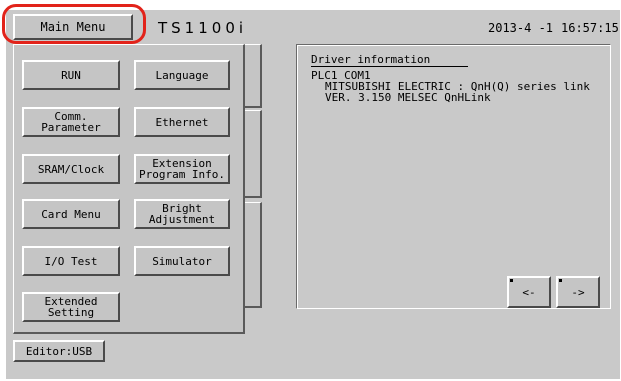 The image size is (621, 381). I want to click on prev-arrow-label: <-, so click(529, 292).